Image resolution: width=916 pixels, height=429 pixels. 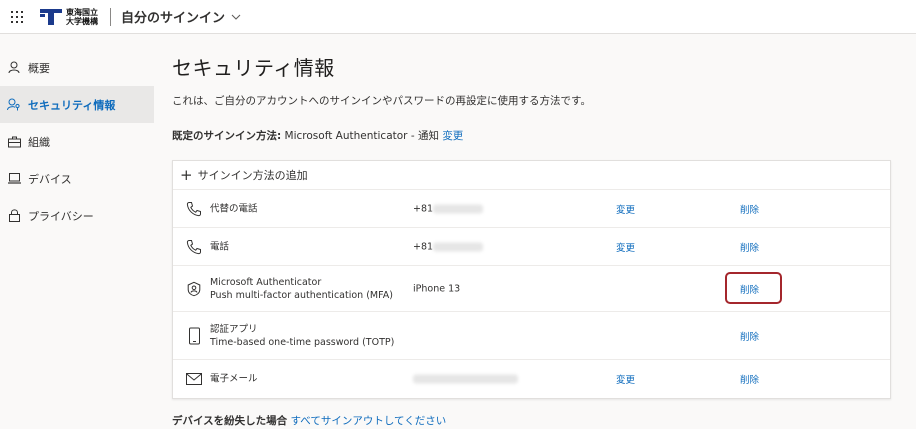 I want to click on page-subtitle: これは、ご自分のアカウントへのサインインやパスワードの再設定に使用する方法です。, so click(x=381, y=101).